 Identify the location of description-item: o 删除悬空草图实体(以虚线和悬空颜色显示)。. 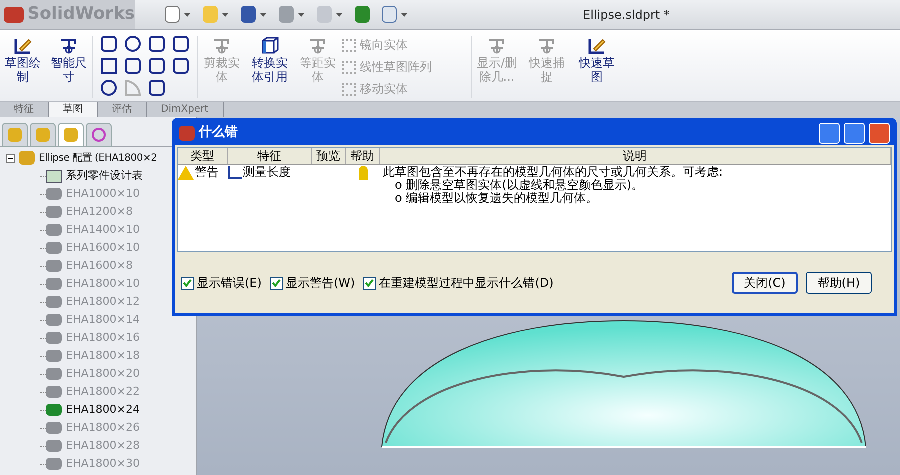
(519, 185).